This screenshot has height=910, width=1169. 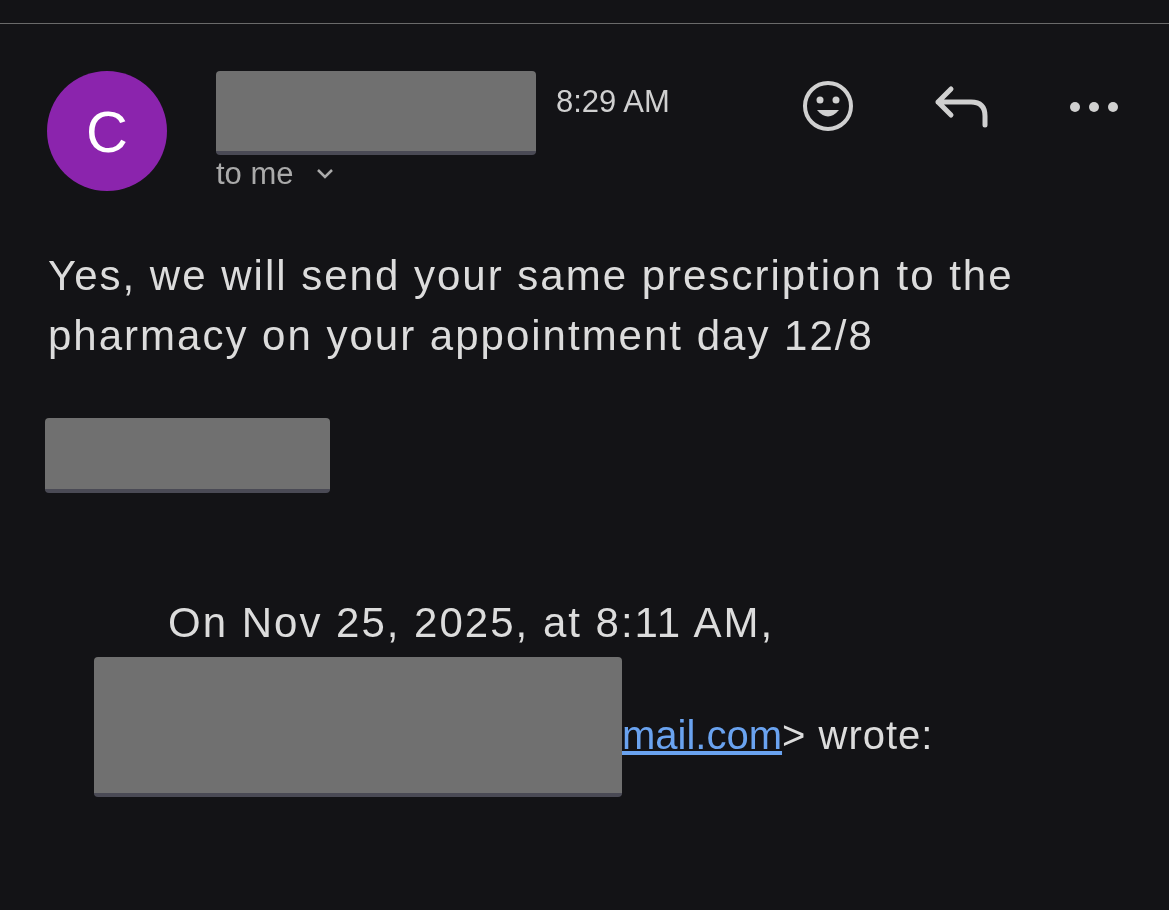 I want to click on message-body: Yes, we will send your same prescription to the pharmacy on your appointment day 12/8, so click(x=531, y=305).